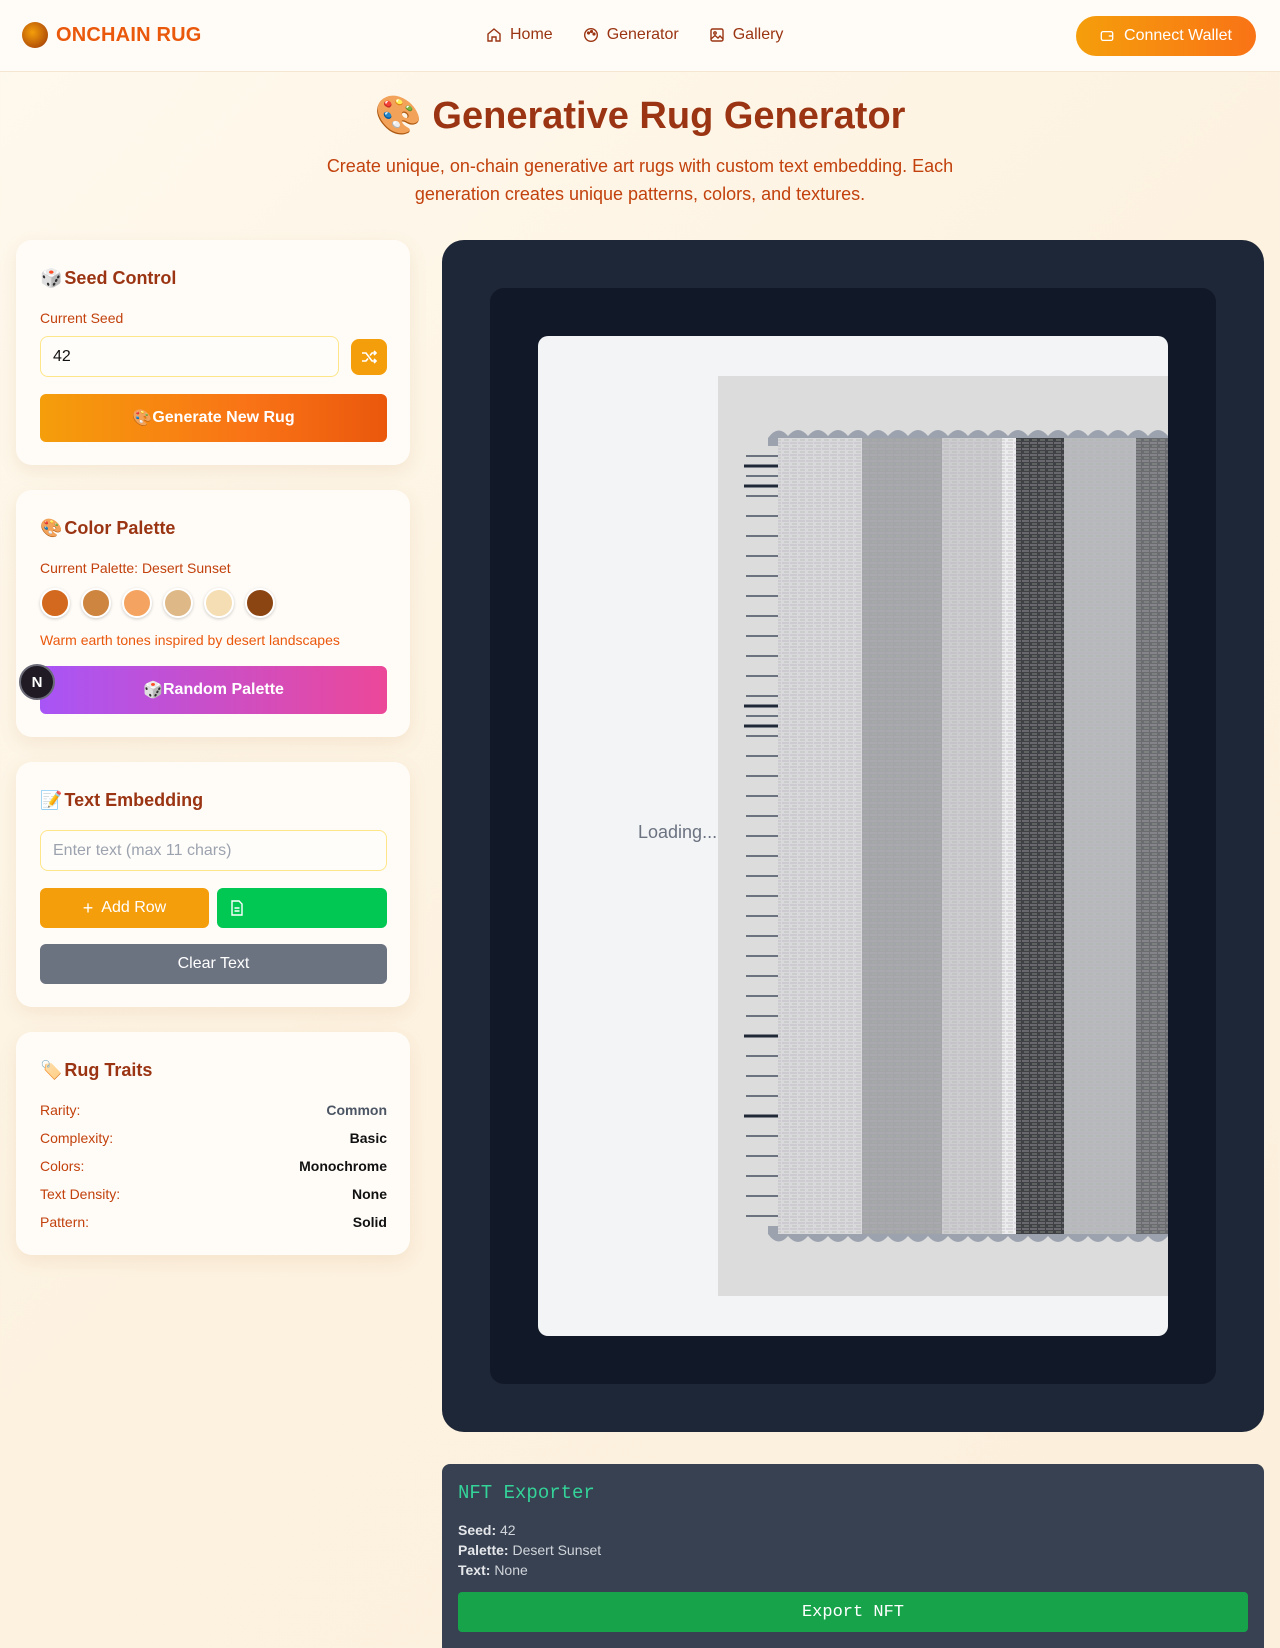 The width and height of the screenshot is (1280, 1648). I want to click on color-palette-title: 🎨 Color Palette, so click(107, 528).